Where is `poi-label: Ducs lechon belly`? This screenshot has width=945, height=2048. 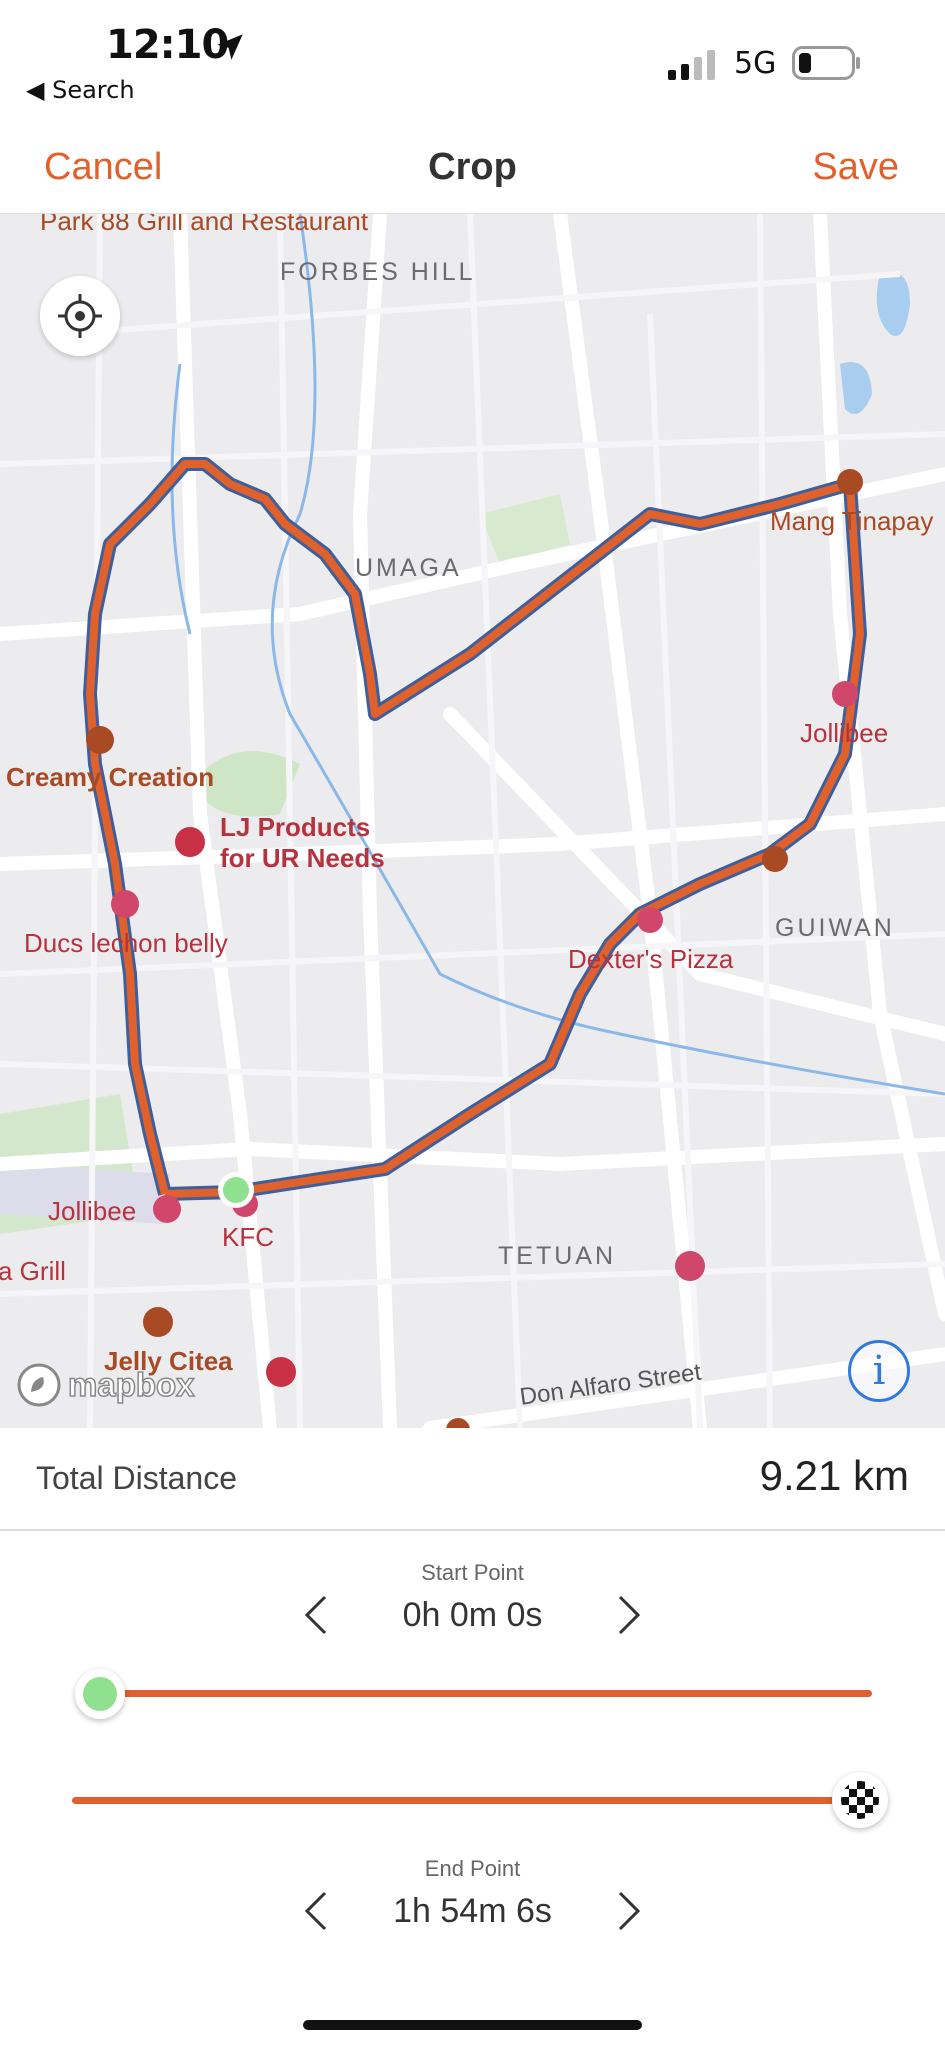 poi-label: Ducs lechon belly is located at coordinates (126, 943).